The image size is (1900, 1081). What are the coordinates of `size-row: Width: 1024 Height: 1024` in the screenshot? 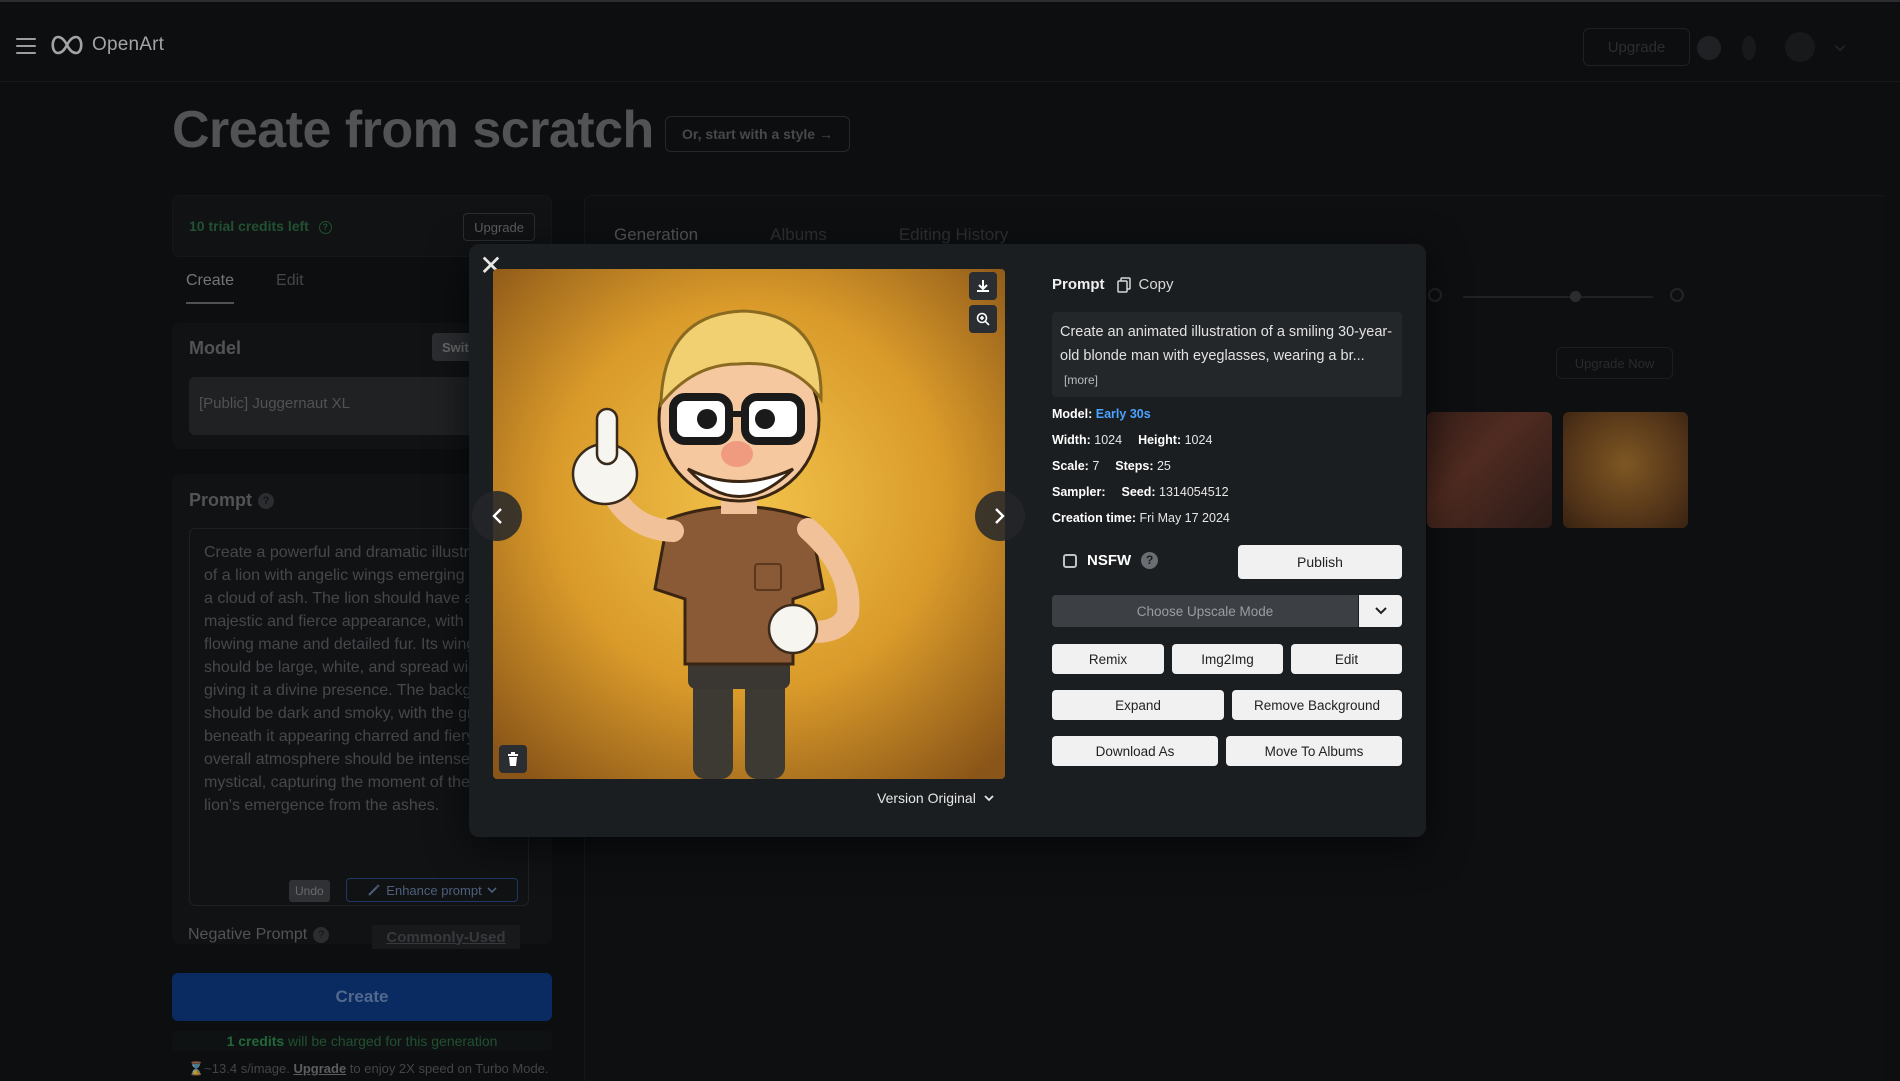 It's located at (1132, 440).